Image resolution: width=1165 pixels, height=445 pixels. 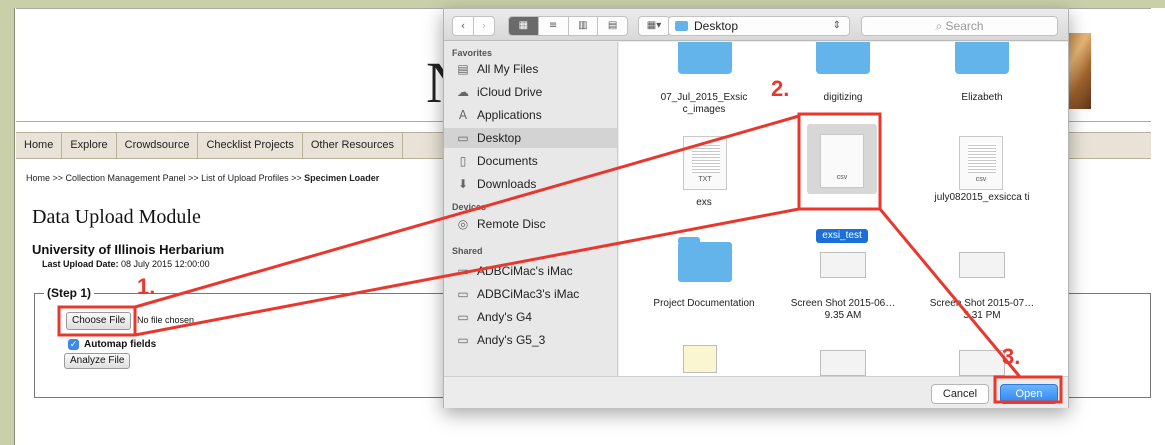 What do you see at coordinates (508, 69) in the screenshot?
I see `sidebar-item-label: All My Files` at bounding box center [508, 69].